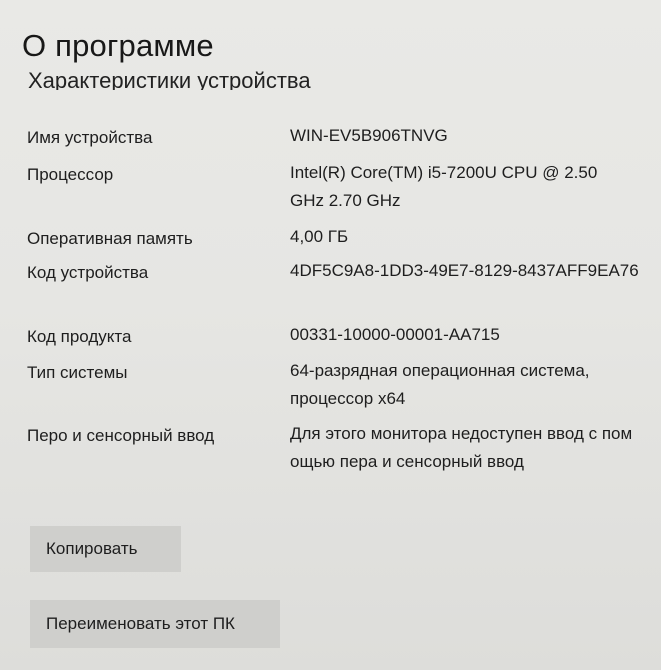  Describe the element at coordinates (90, 137) in the screenshot. I see `spec-label-device-name: Имя устройства` at that location.